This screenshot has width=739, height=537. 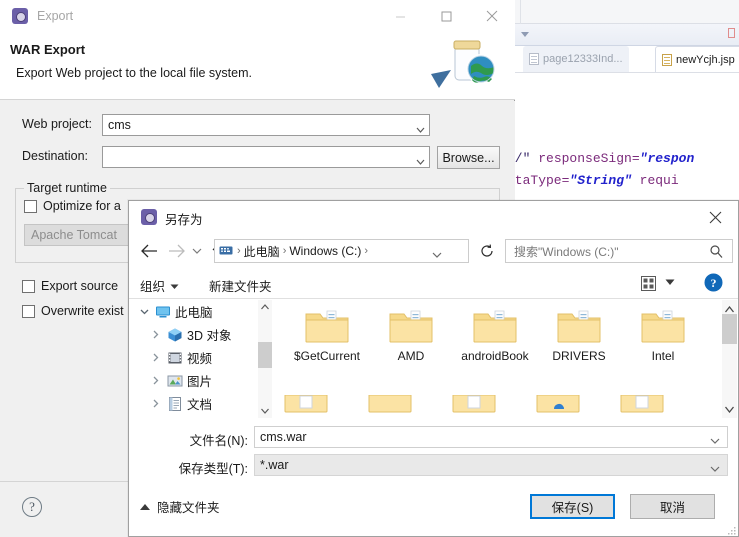 What do you see at coordinates (30, 206) in the screenshot?
I see `optimize-checkbox` at bounding box center [30, 206].